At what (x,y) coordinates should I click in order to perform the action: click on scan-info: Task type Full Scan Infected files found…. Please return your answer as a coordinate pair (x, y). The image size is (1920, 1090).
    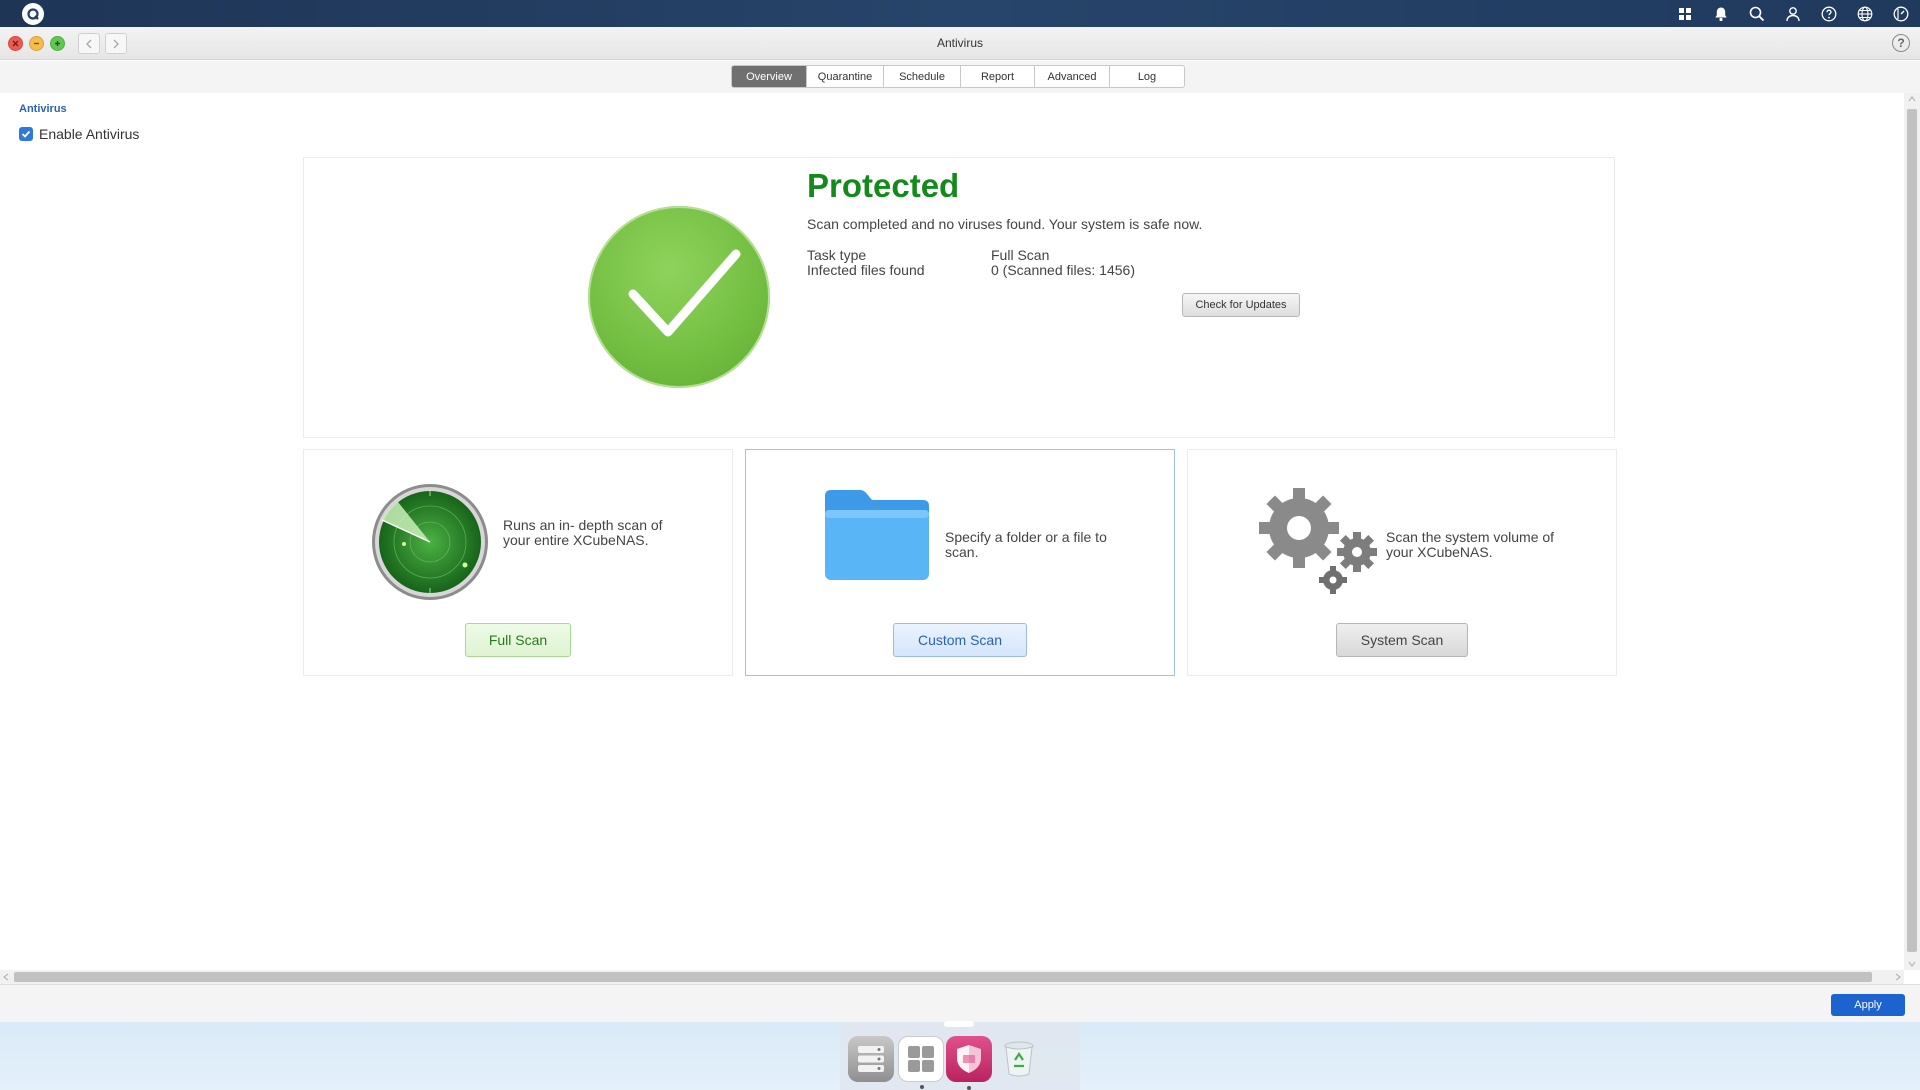
    Looking at the image, I should click on (971, 263).